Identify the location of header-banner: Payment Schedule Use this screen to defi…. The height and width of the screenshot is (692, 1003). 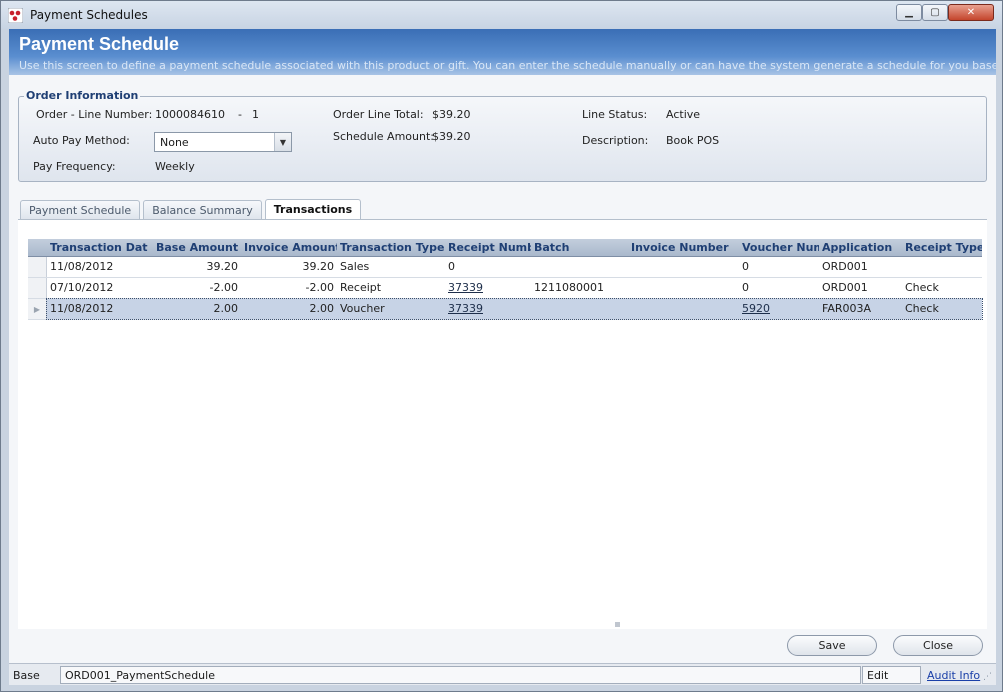
(502, 52).